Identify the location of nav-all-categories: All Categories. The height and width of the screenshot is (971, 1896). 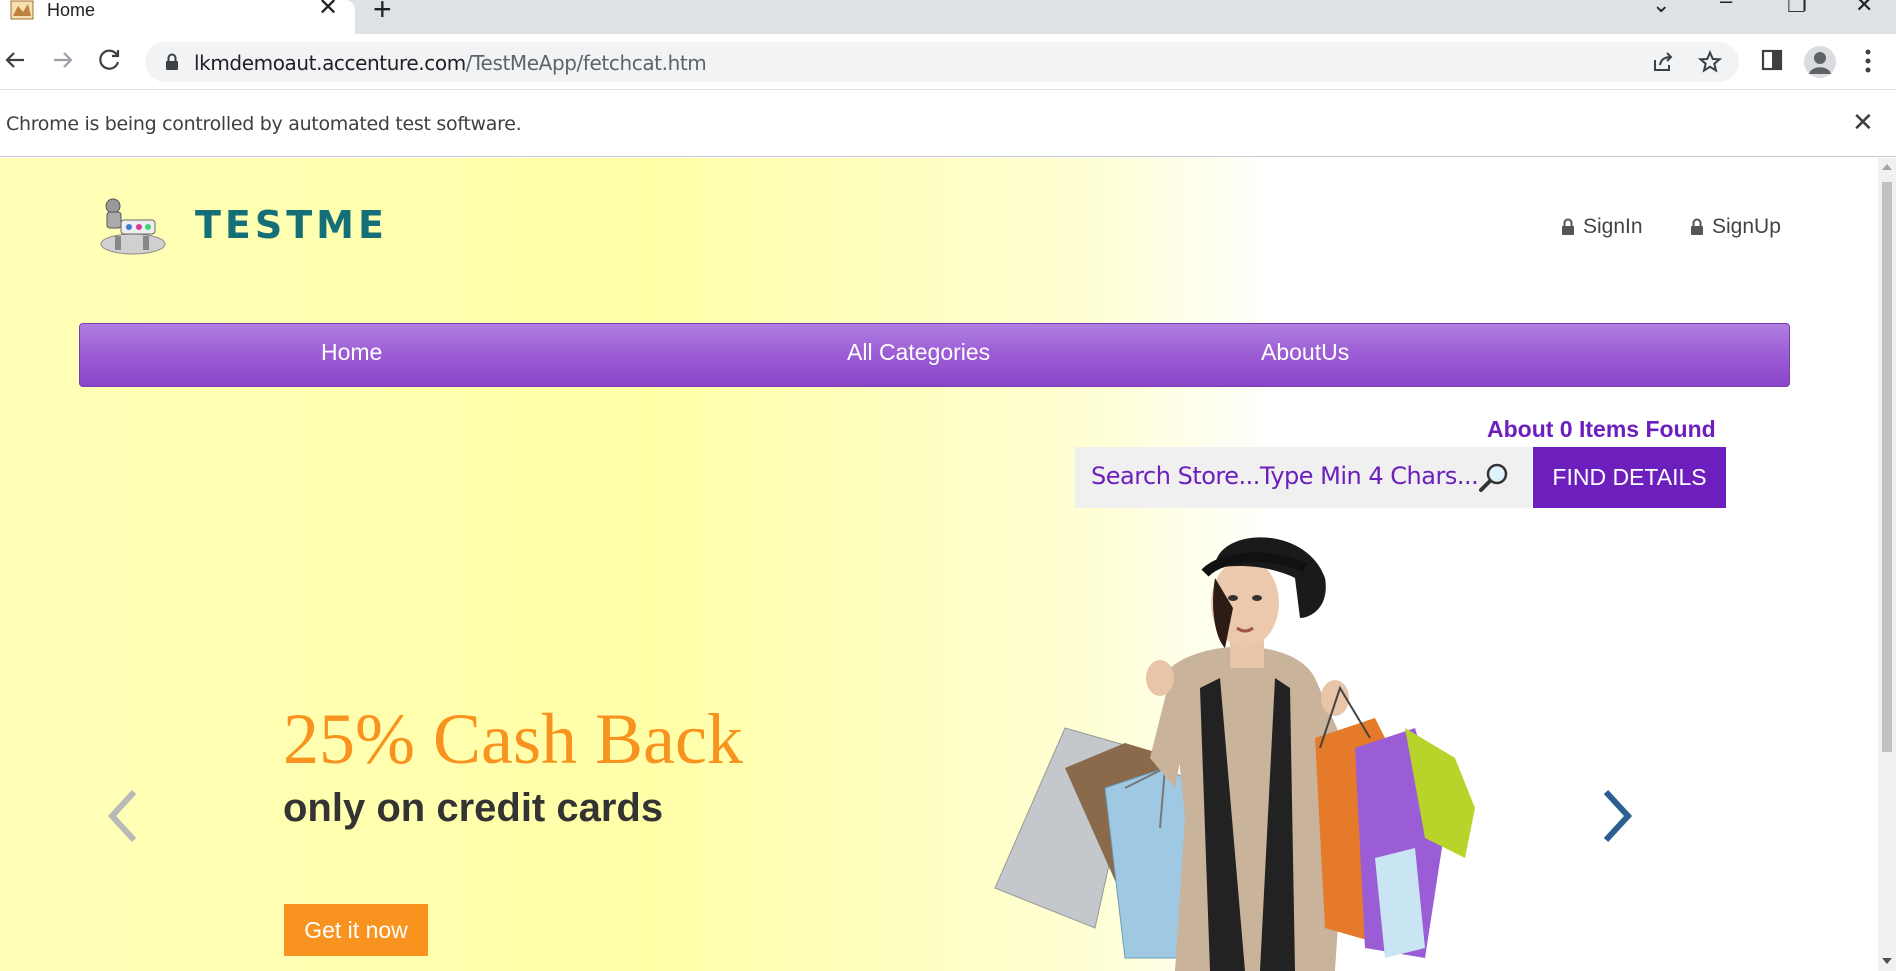
(918, 352).